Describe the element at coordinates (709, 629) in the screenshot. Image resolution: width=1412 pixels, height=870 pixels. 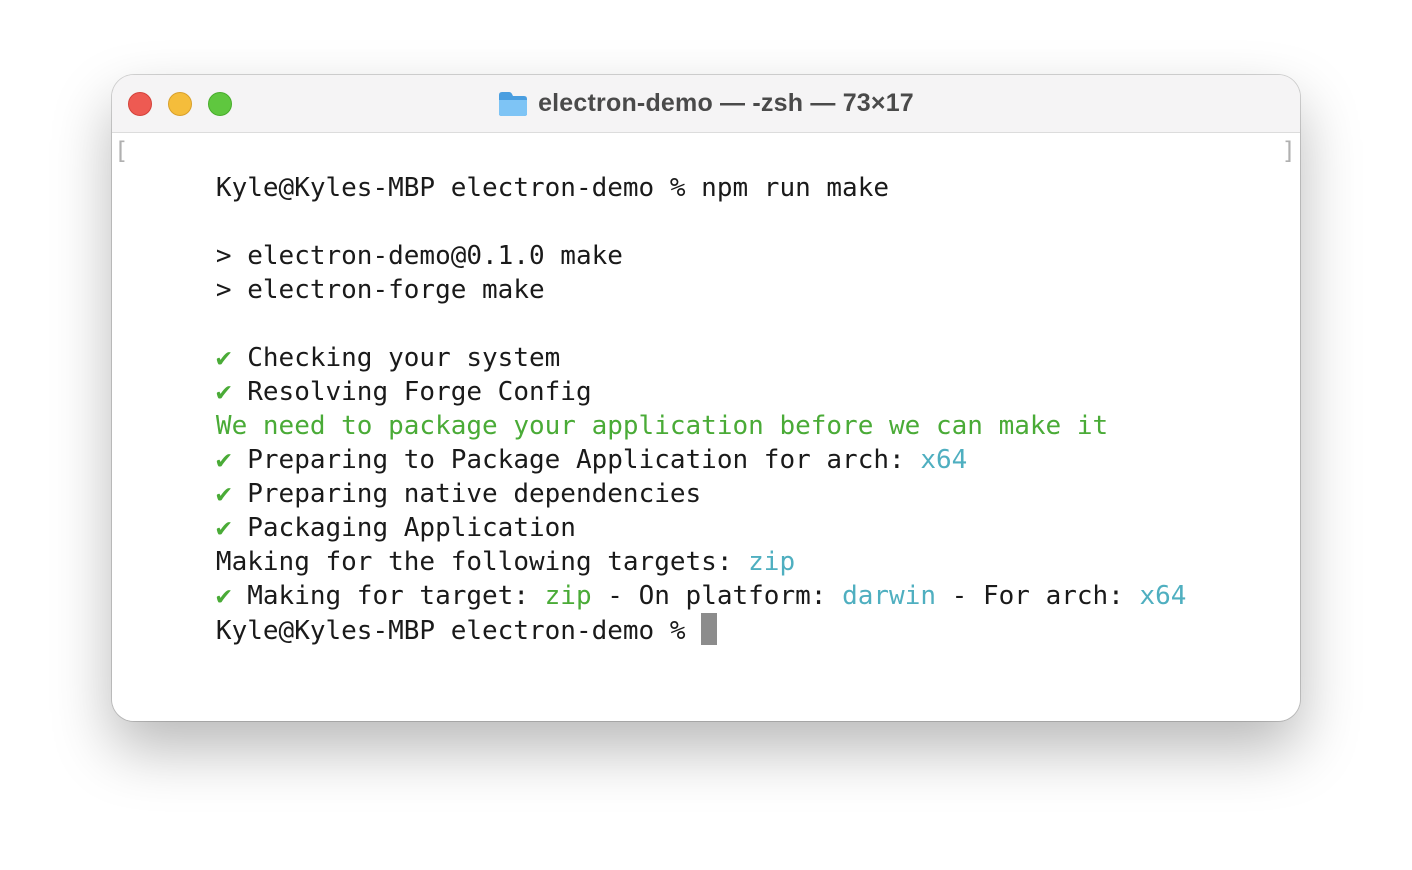
I see `text-cursor` at that location.